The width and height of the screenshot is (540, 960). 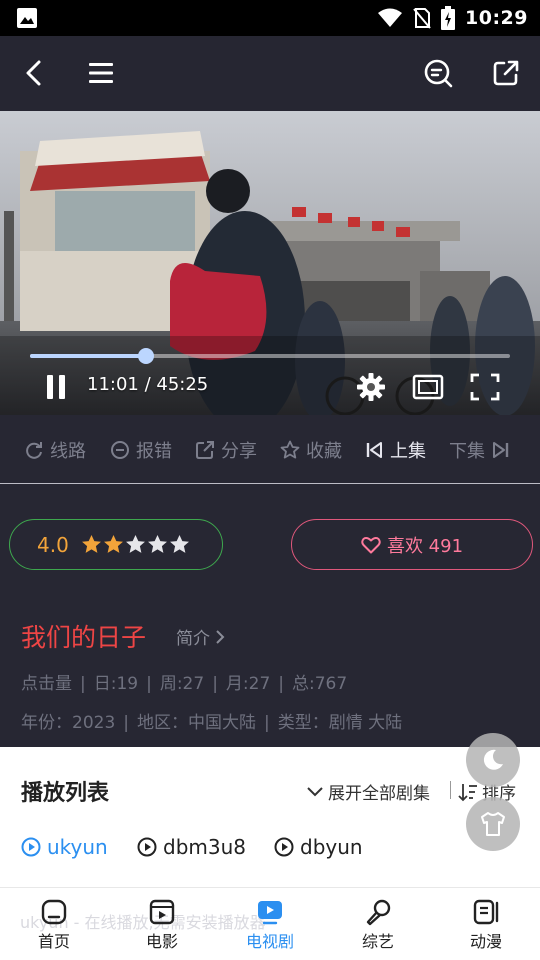 I want to click on like-button: 喜欢 491, so click(x=412, y=544).